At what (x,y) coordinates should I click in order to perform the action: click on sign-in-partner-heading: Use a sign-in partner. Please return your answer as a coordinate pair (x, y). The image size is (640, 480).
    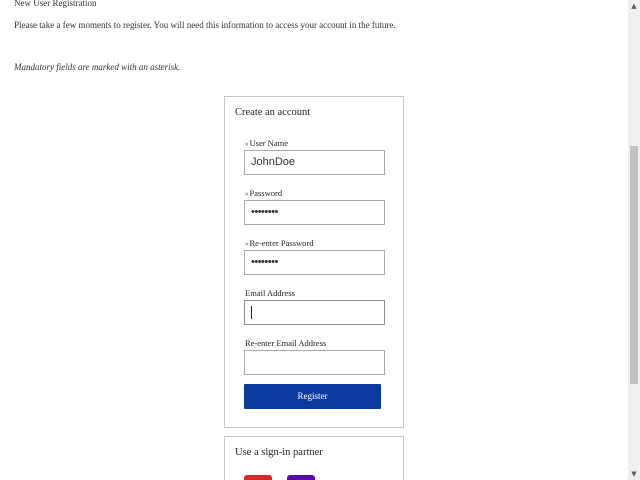
    Looking at the image, I should click on (279, 452).